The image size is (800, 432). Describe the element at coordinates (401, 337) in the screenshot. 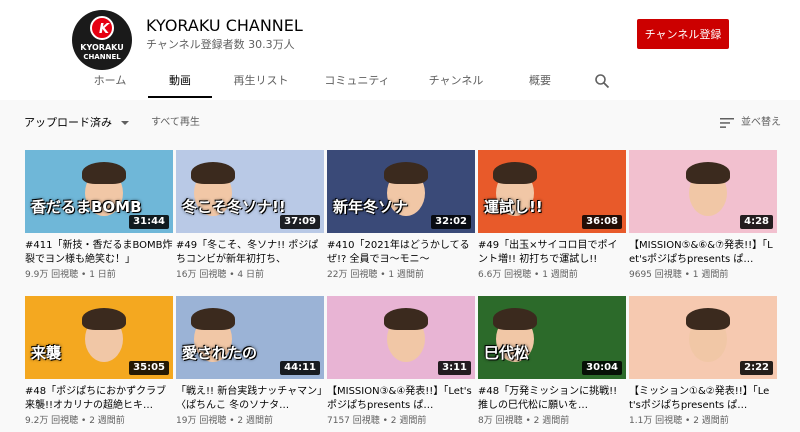

I see `video-thumbnail: 3:11` at that location.